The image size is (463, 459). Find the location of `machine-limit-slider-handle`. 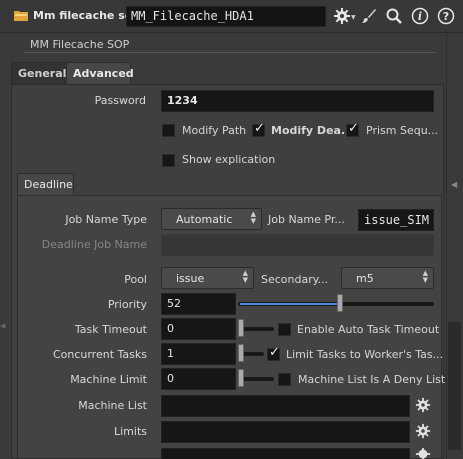

machine-limit-slider-handle is located at coordinates (241, 378).